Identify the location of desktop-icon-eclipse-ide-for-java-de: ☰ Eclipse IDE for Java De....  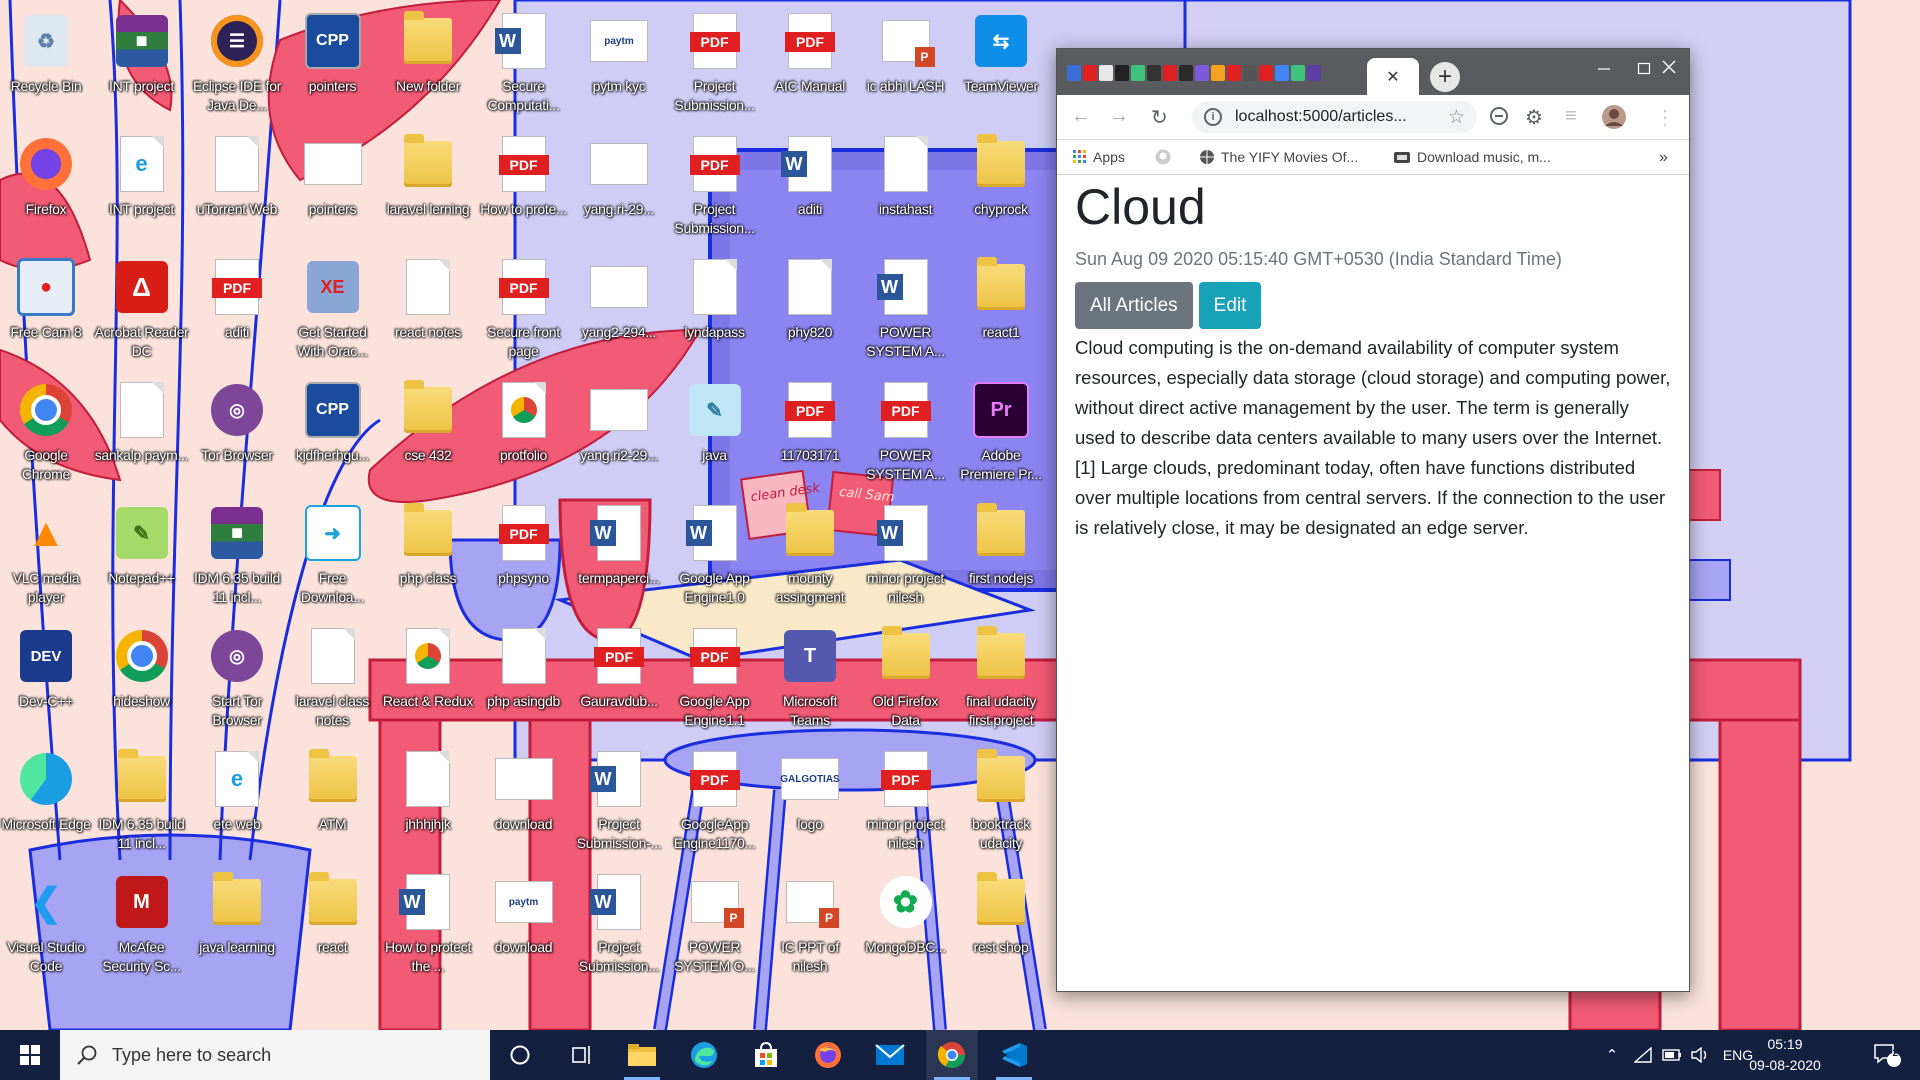
(237, 64).